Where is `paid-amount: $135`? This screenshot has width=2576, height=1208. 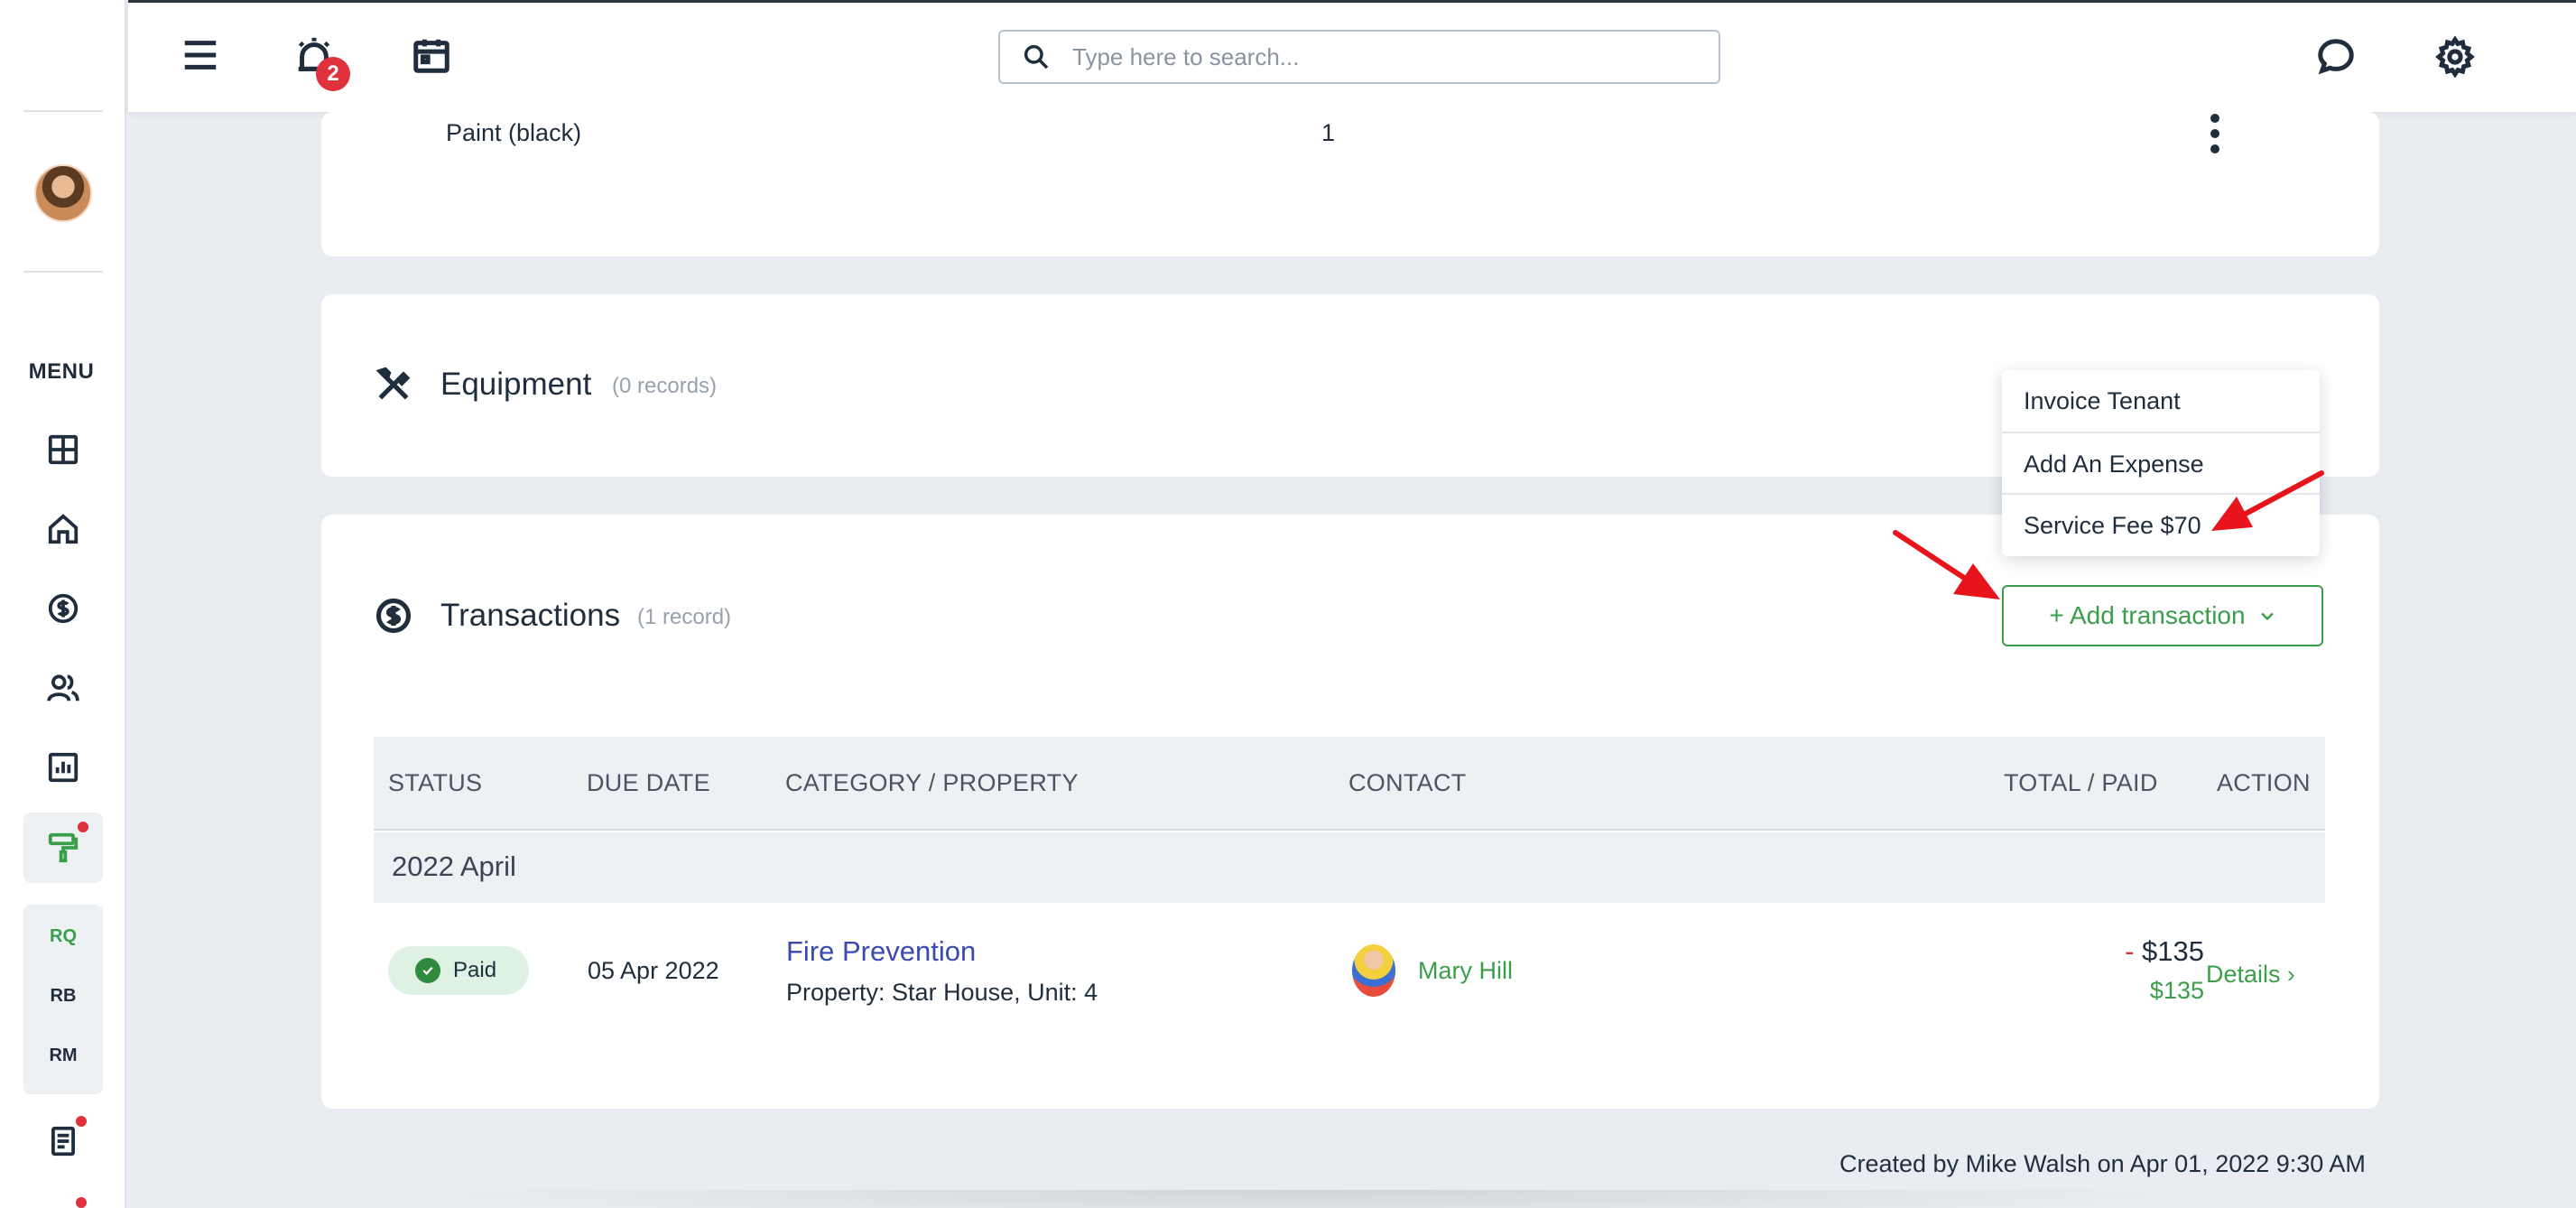
paid-amount: $135 is located at coordinates (2176, 990).